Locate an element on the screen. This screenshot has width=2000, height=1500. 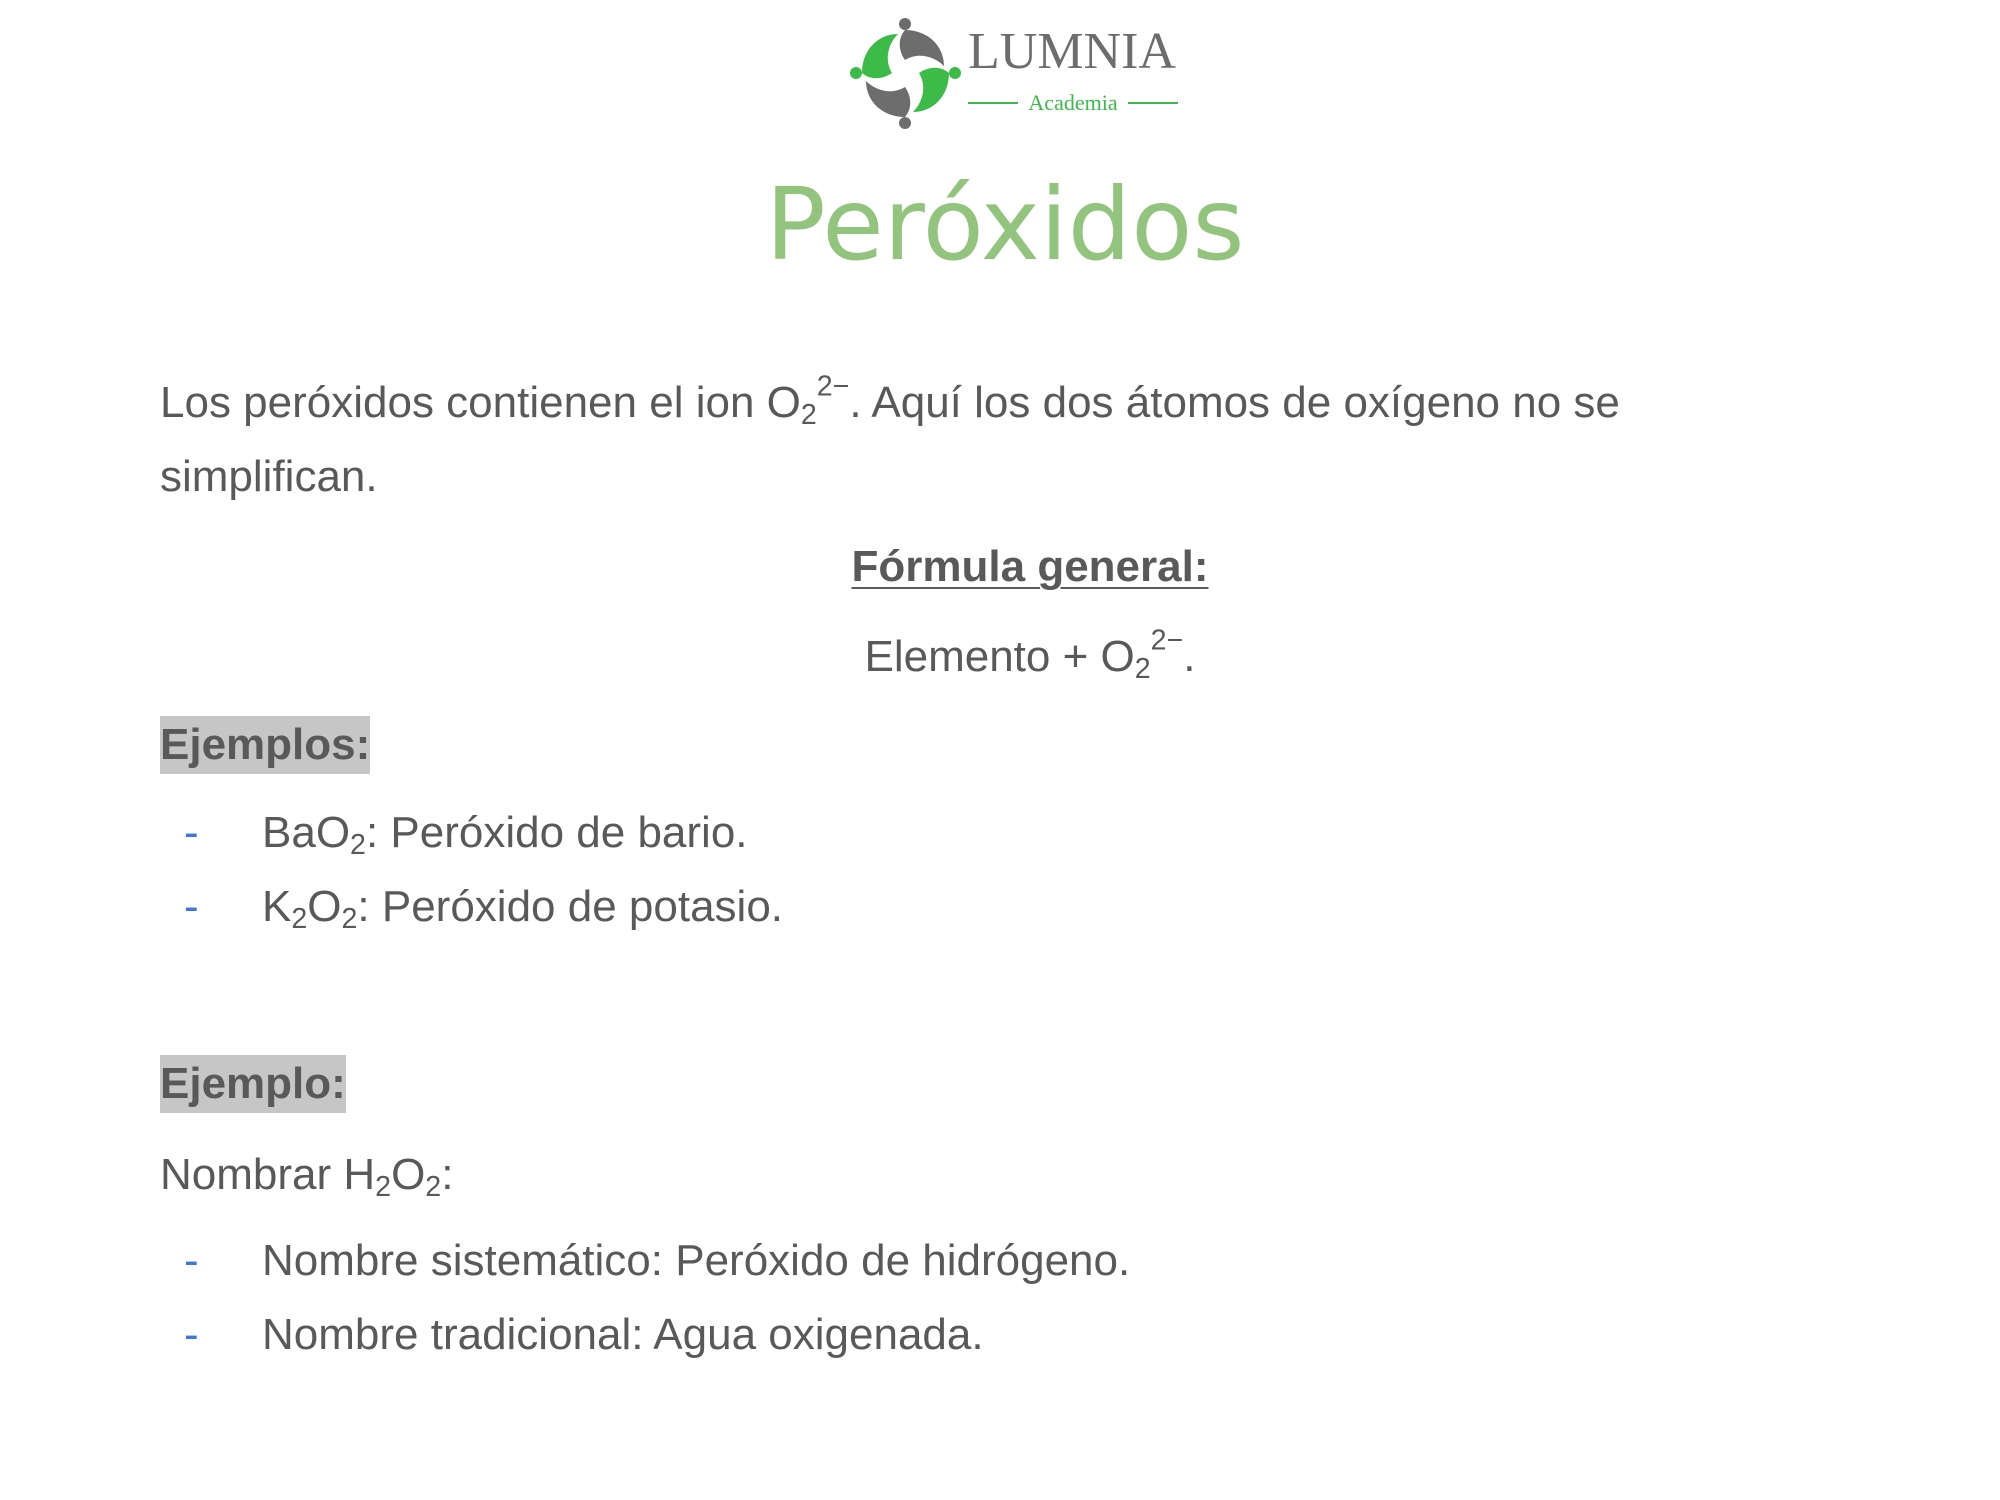
examples-label: Ejemplos: is located at coordinates (265, 745).